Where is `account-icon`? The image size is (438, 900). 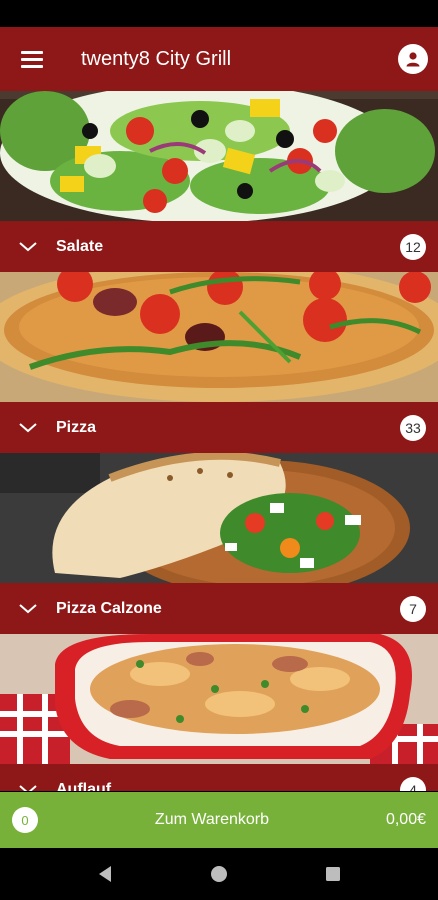 account-icon is located at coordinates (413, 59).